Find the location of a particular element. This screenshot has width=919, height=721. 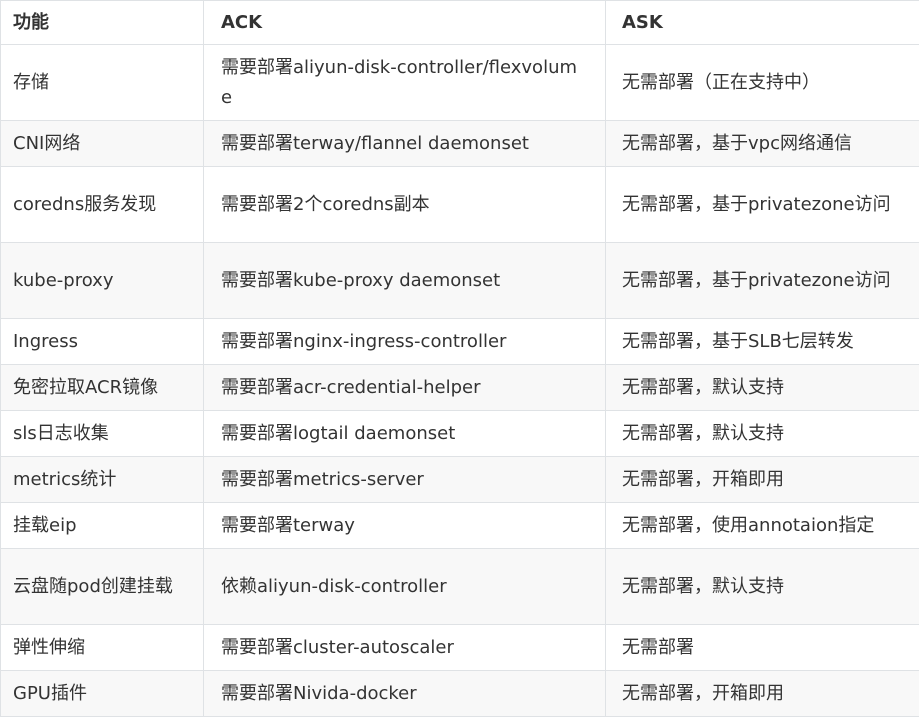

feature-cell: 挂载eip is located at coordinates (102, 525).